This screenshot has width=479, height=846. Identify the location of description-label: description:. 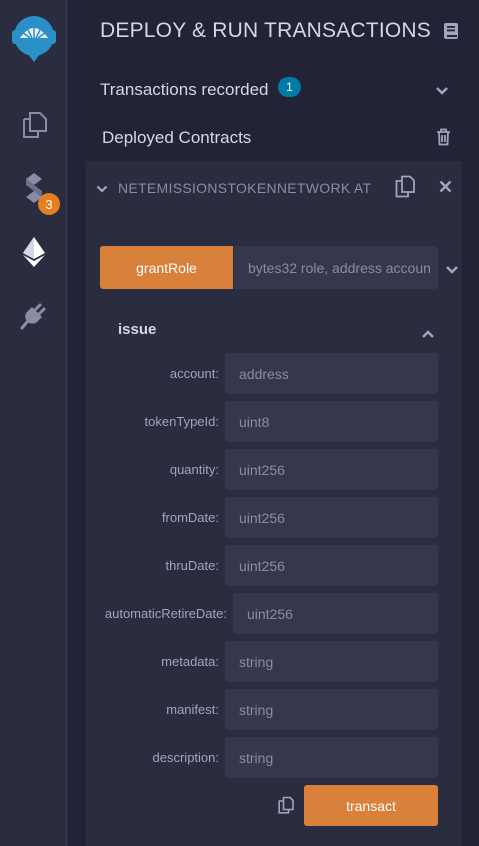
(185, 757).